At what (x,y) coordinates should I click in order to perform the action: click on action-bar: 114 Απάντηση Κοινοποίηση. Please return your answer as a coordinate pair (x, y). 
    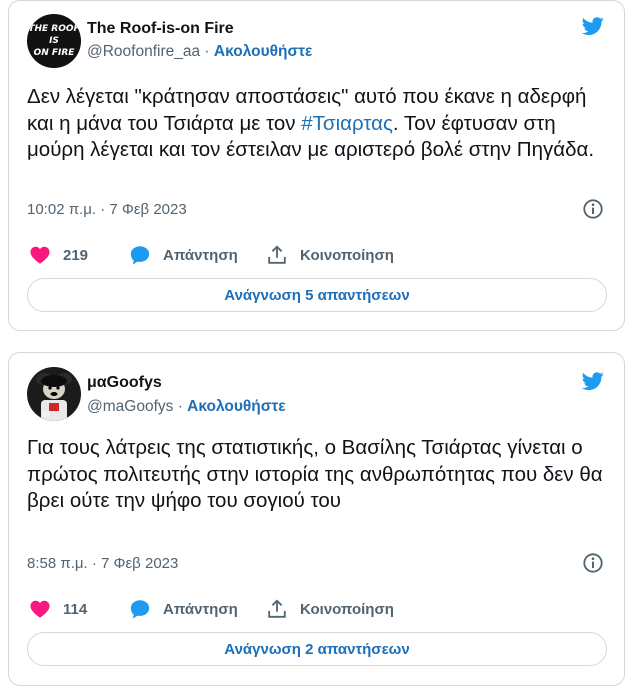
    Looking at the image, I should click on (269, 609).